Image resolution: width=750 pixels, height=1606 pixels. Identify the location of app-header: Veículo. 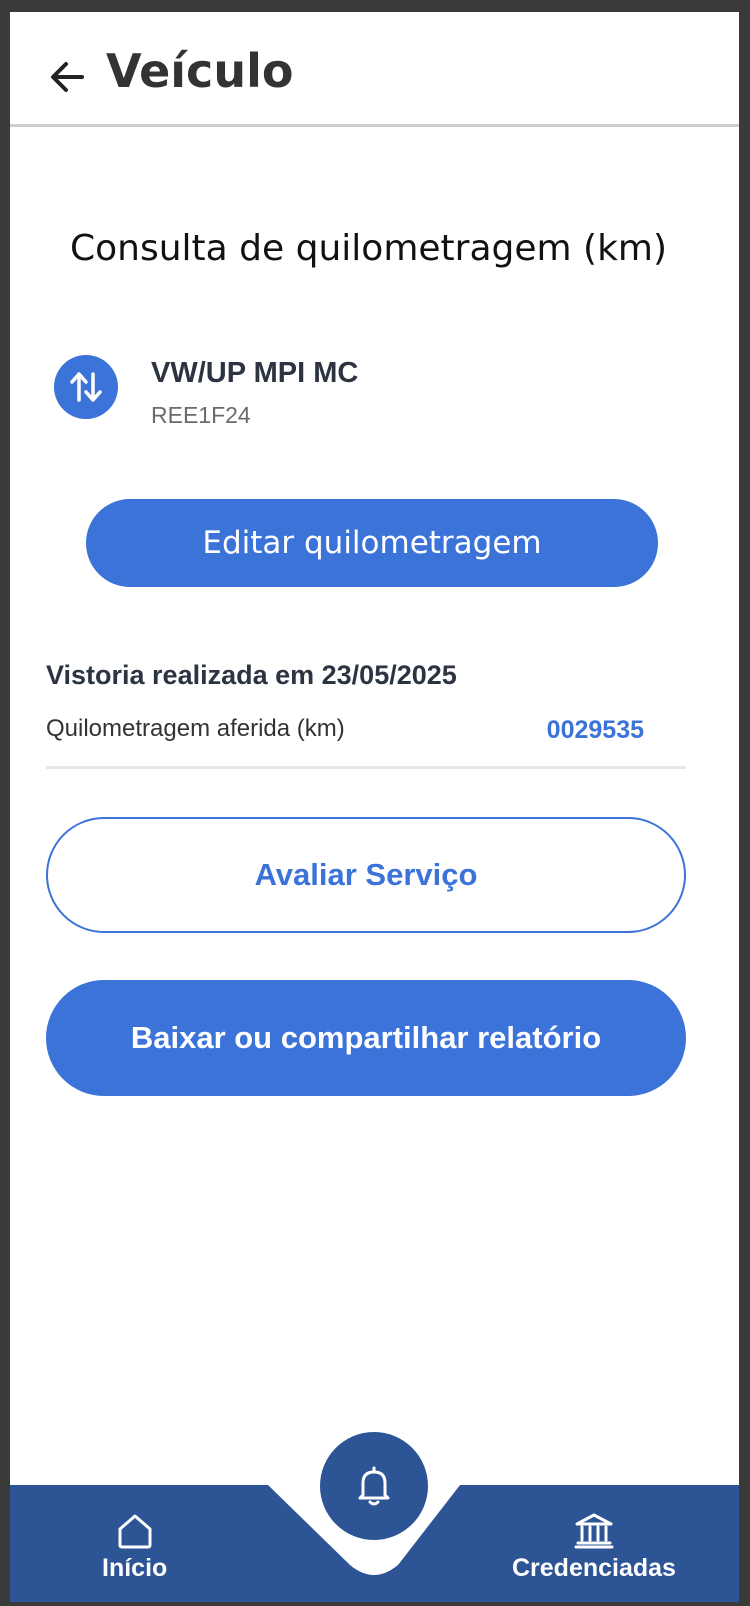
(374, 69).